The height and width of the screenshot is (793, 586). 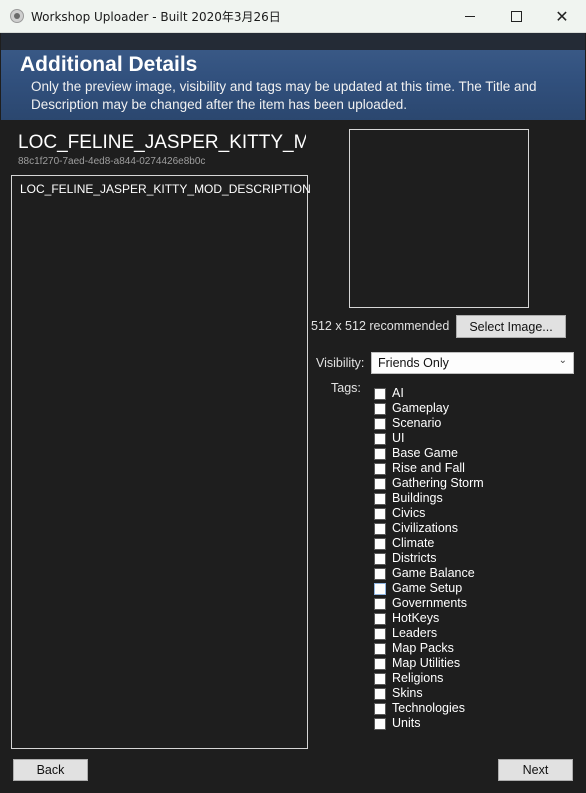 What do you see at coordinates (416, 618) in the screenshot?
I see `tag-label: HotKeys` at bounding box center [416, 618].